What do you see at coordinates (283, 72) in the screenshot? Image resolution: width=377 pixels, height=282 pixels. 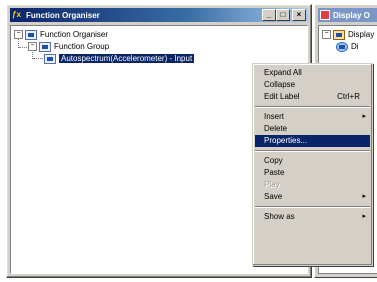 I see `menu-item-label: Expand All` at bounding box center [283, 72].